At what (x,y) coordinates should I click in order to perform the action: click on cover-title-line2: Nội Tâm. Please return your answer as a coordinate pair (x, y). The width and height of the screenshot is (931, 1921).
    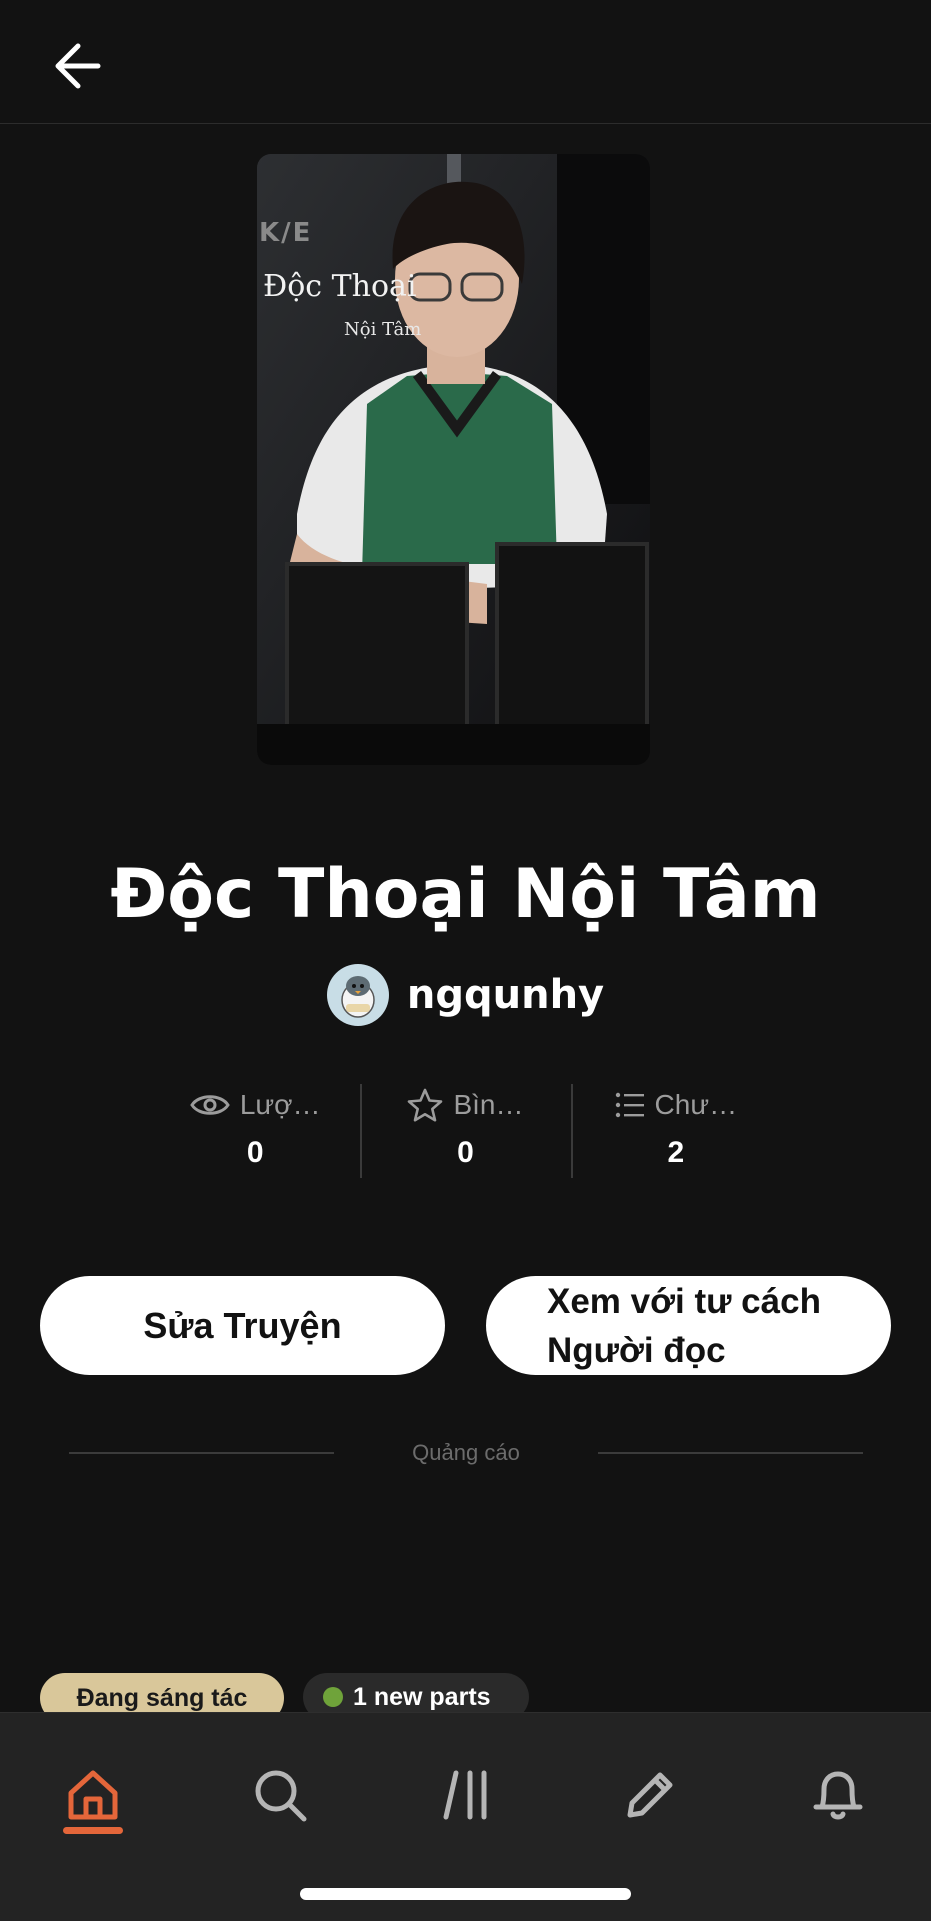
    Looking at the image, I should click on (383, 329).